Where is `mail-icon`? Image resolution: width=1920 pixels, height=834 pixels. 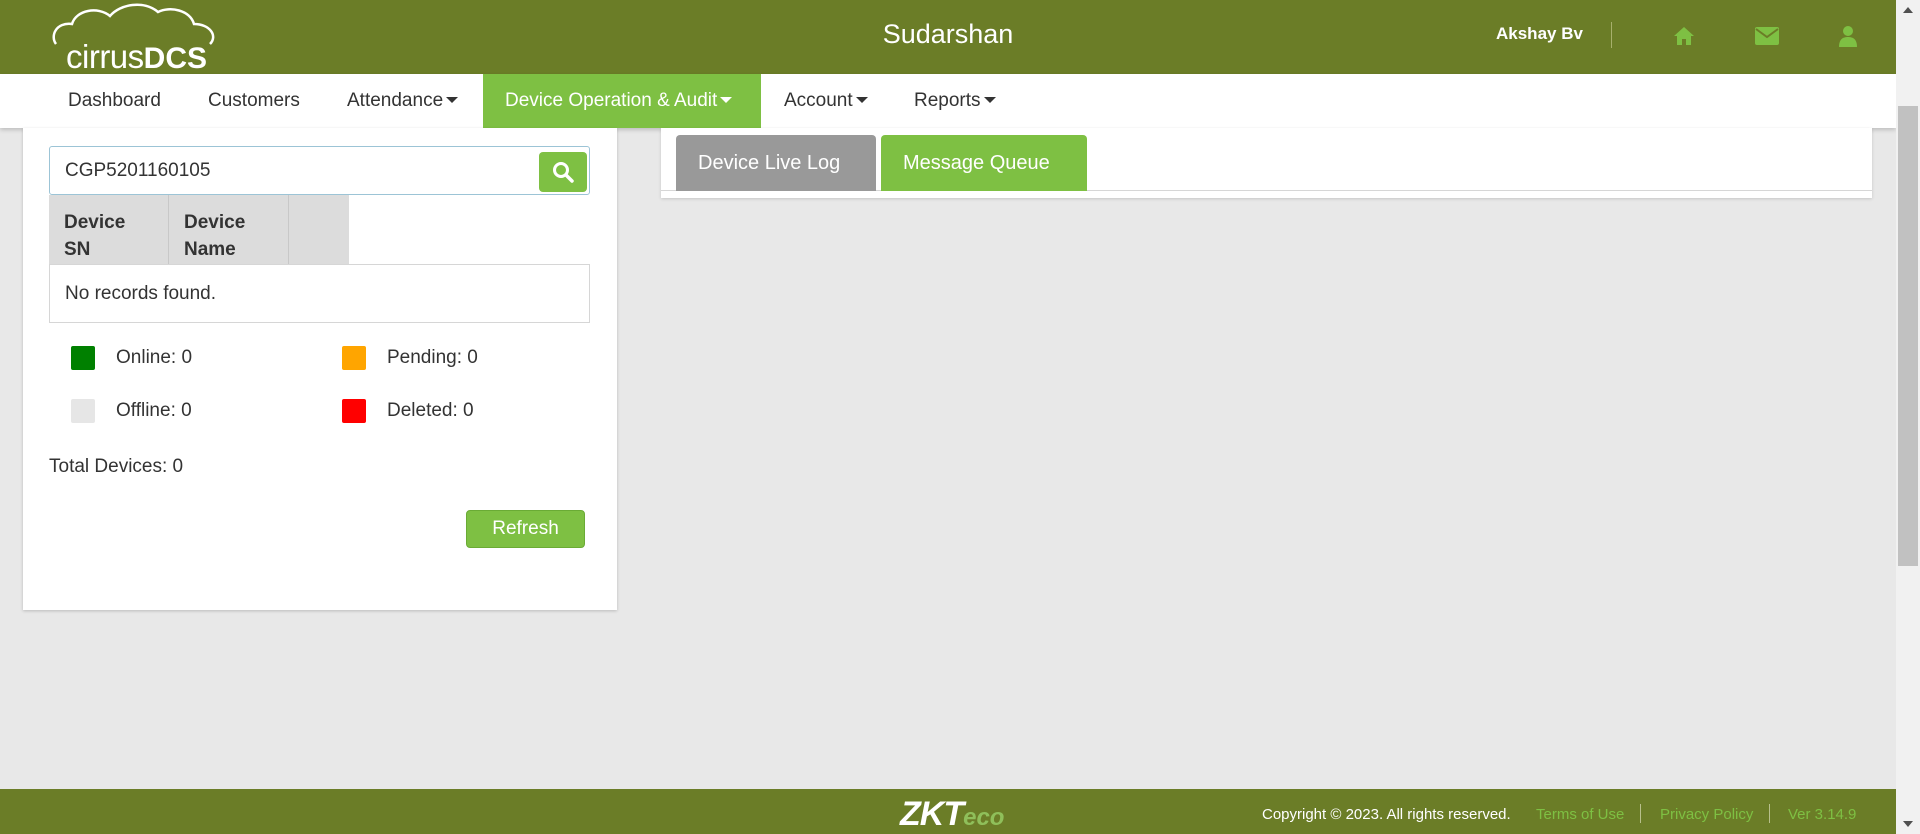 mail-icon is located at coordinates (1767, 36).